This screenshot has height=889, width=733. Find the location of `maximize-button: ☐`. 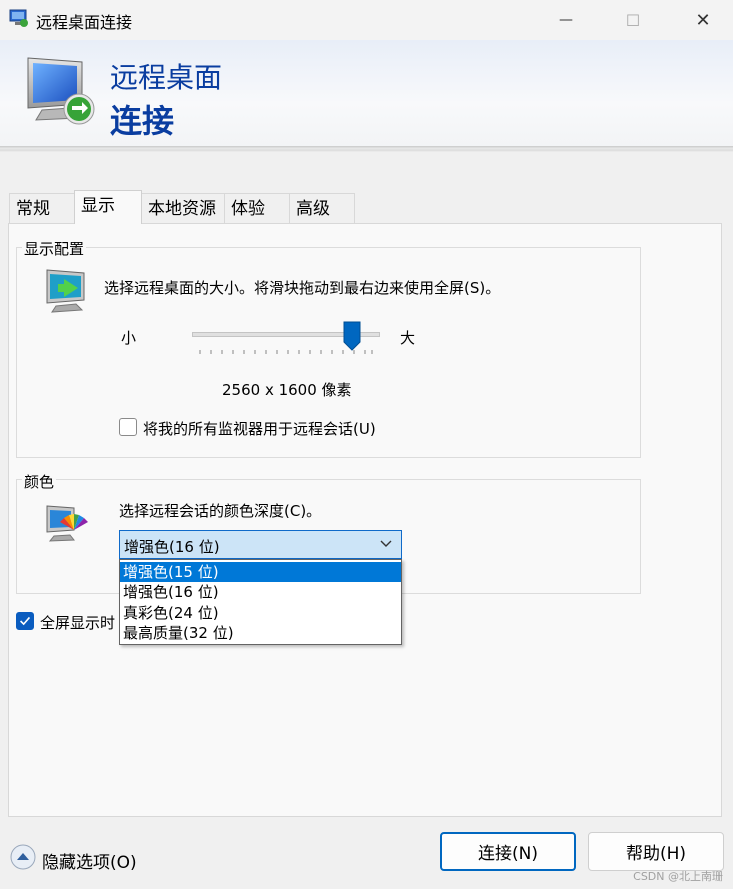

maximize-button: ☐ is located at coordinates (633, 20).